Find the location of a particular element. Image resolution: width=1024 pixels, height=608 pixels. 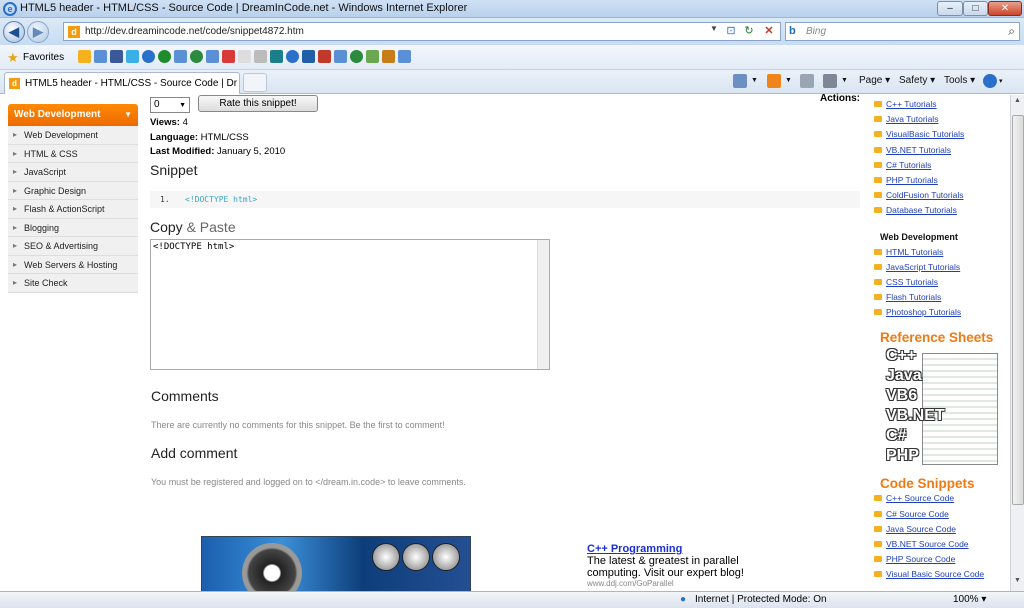

tools-menu: Tools ▾ is located at coordinates (959, 80).